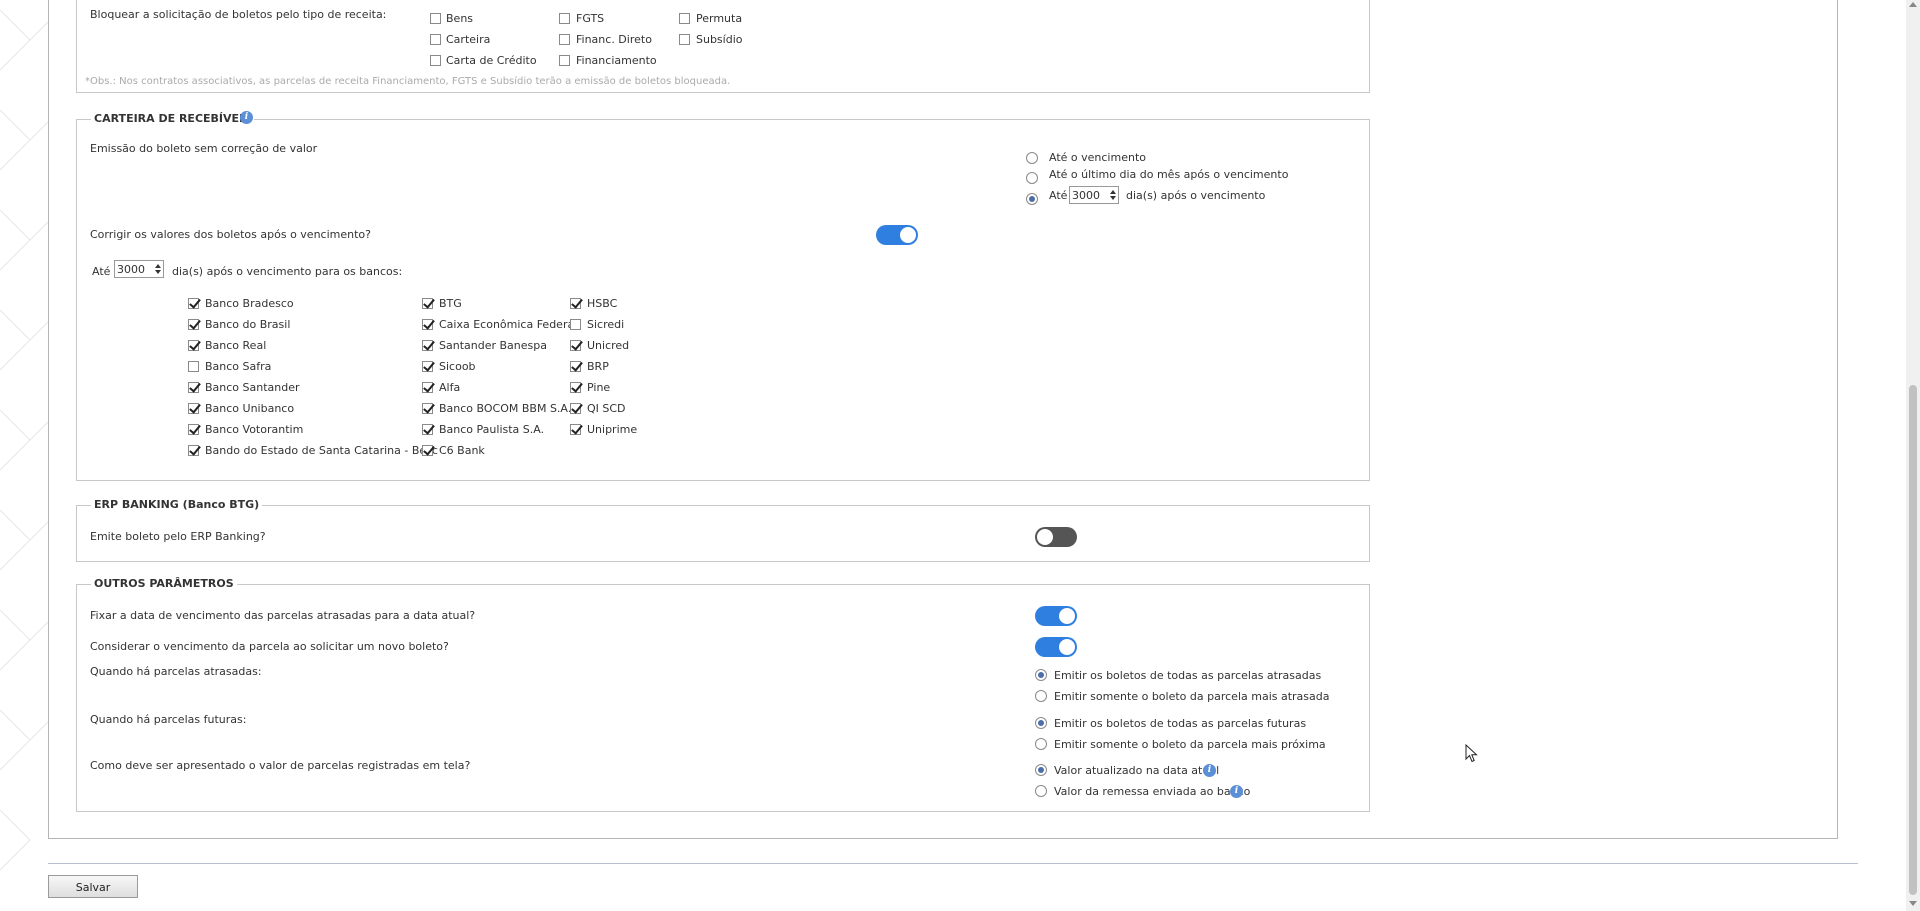  I want to click on radio-ate-dias, so click(1032, 199).